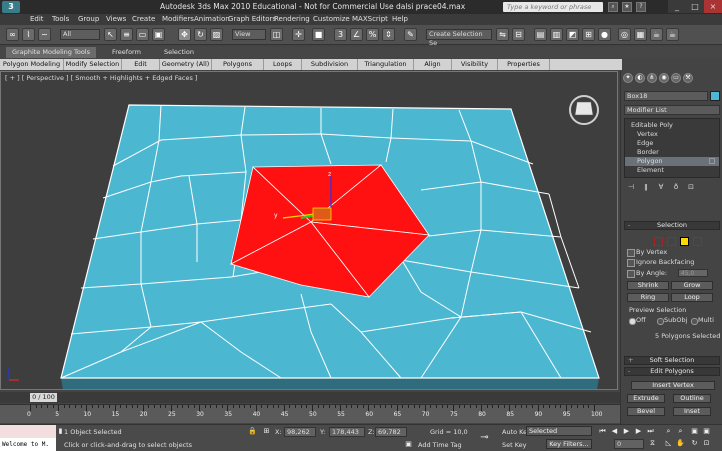 The image size is (722, 451). What do you see at coordinates (697, 241) in the screenshot?
I see `element-level-icon` at bounding box center [697, 241].